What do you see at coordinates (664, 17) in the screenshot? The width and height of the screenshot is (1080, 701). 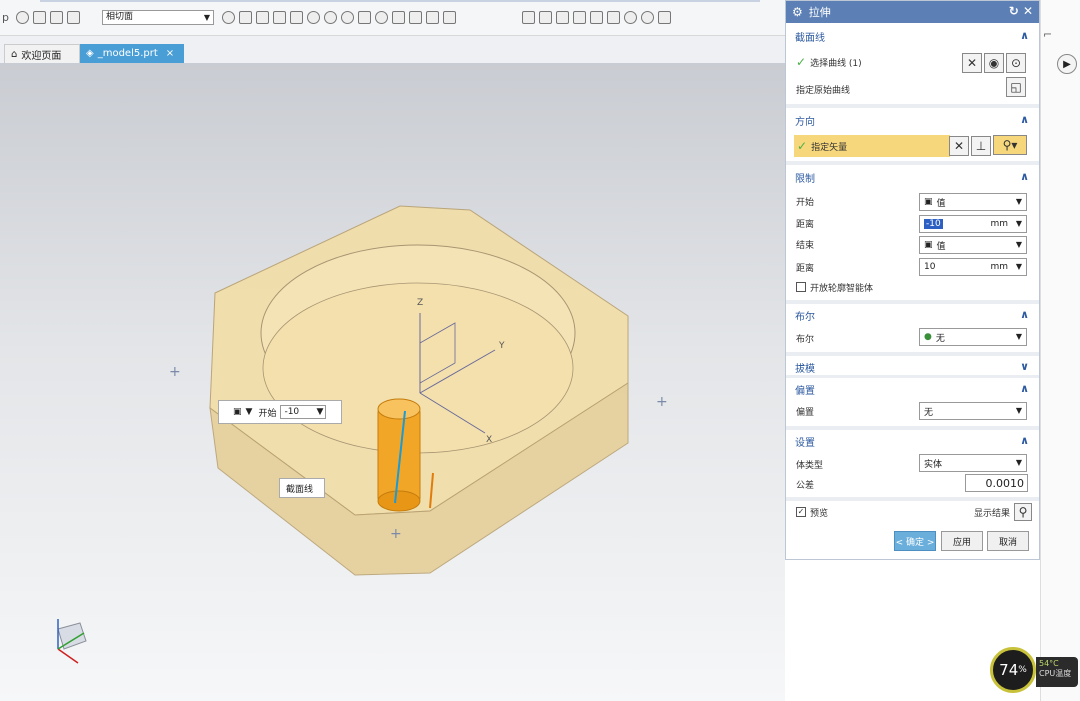 I see `layer-icon` at bounding box center [664, 17].